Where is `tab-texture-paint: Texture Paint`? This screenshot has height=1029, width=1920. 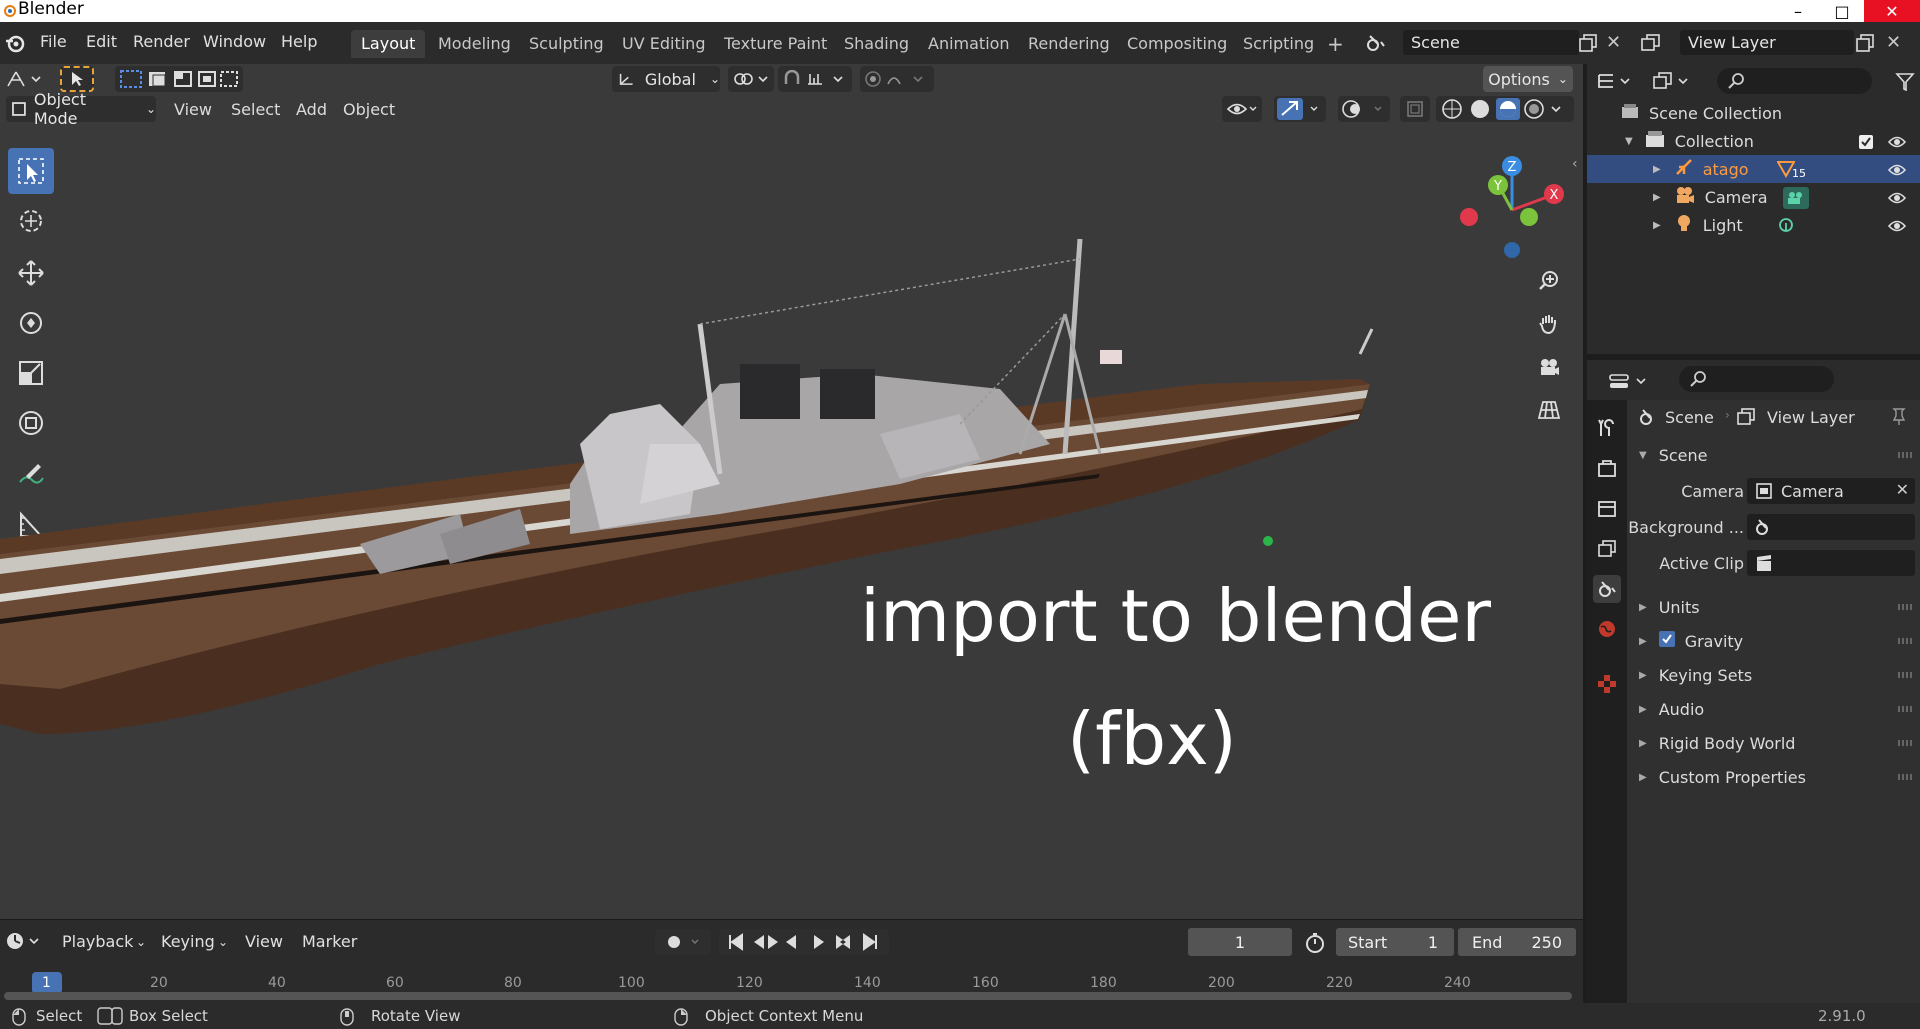 tab-texture-paint: Texture Paint is located at coordinates (775, 44).